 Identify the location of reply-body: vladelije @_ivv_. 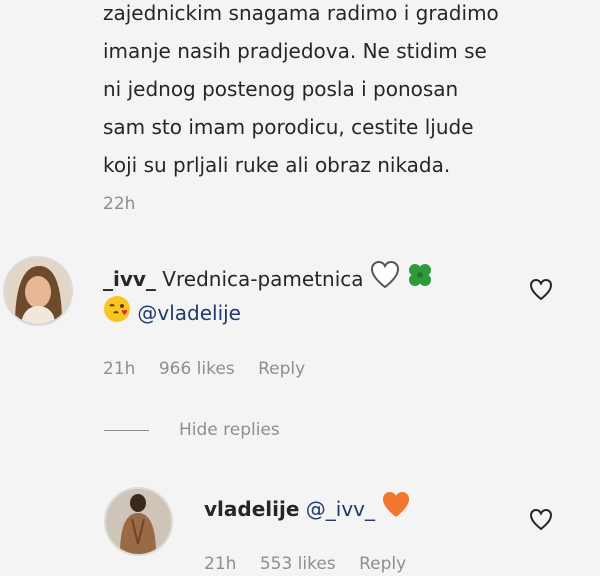
(307, 510).